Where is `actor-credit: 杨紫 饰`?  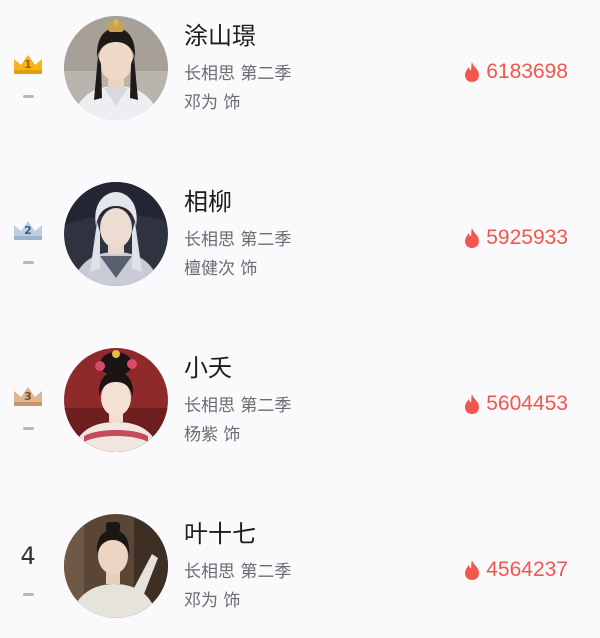
actor-credit: 杨紫 饰 is located at coordinates (212, 435).